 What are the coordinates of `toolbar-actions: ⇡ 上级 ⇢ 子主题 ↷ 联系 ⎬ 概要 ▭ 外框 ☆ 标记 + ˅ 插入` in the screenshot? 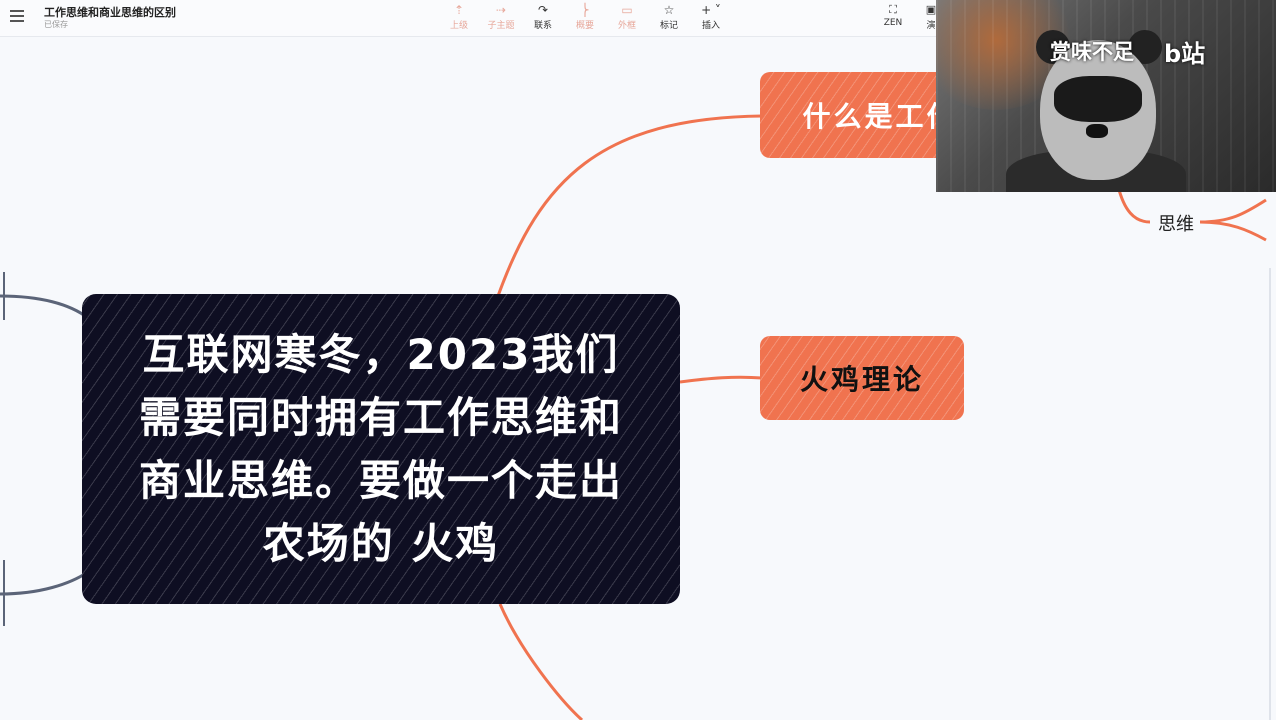 It's located at (585, 16).